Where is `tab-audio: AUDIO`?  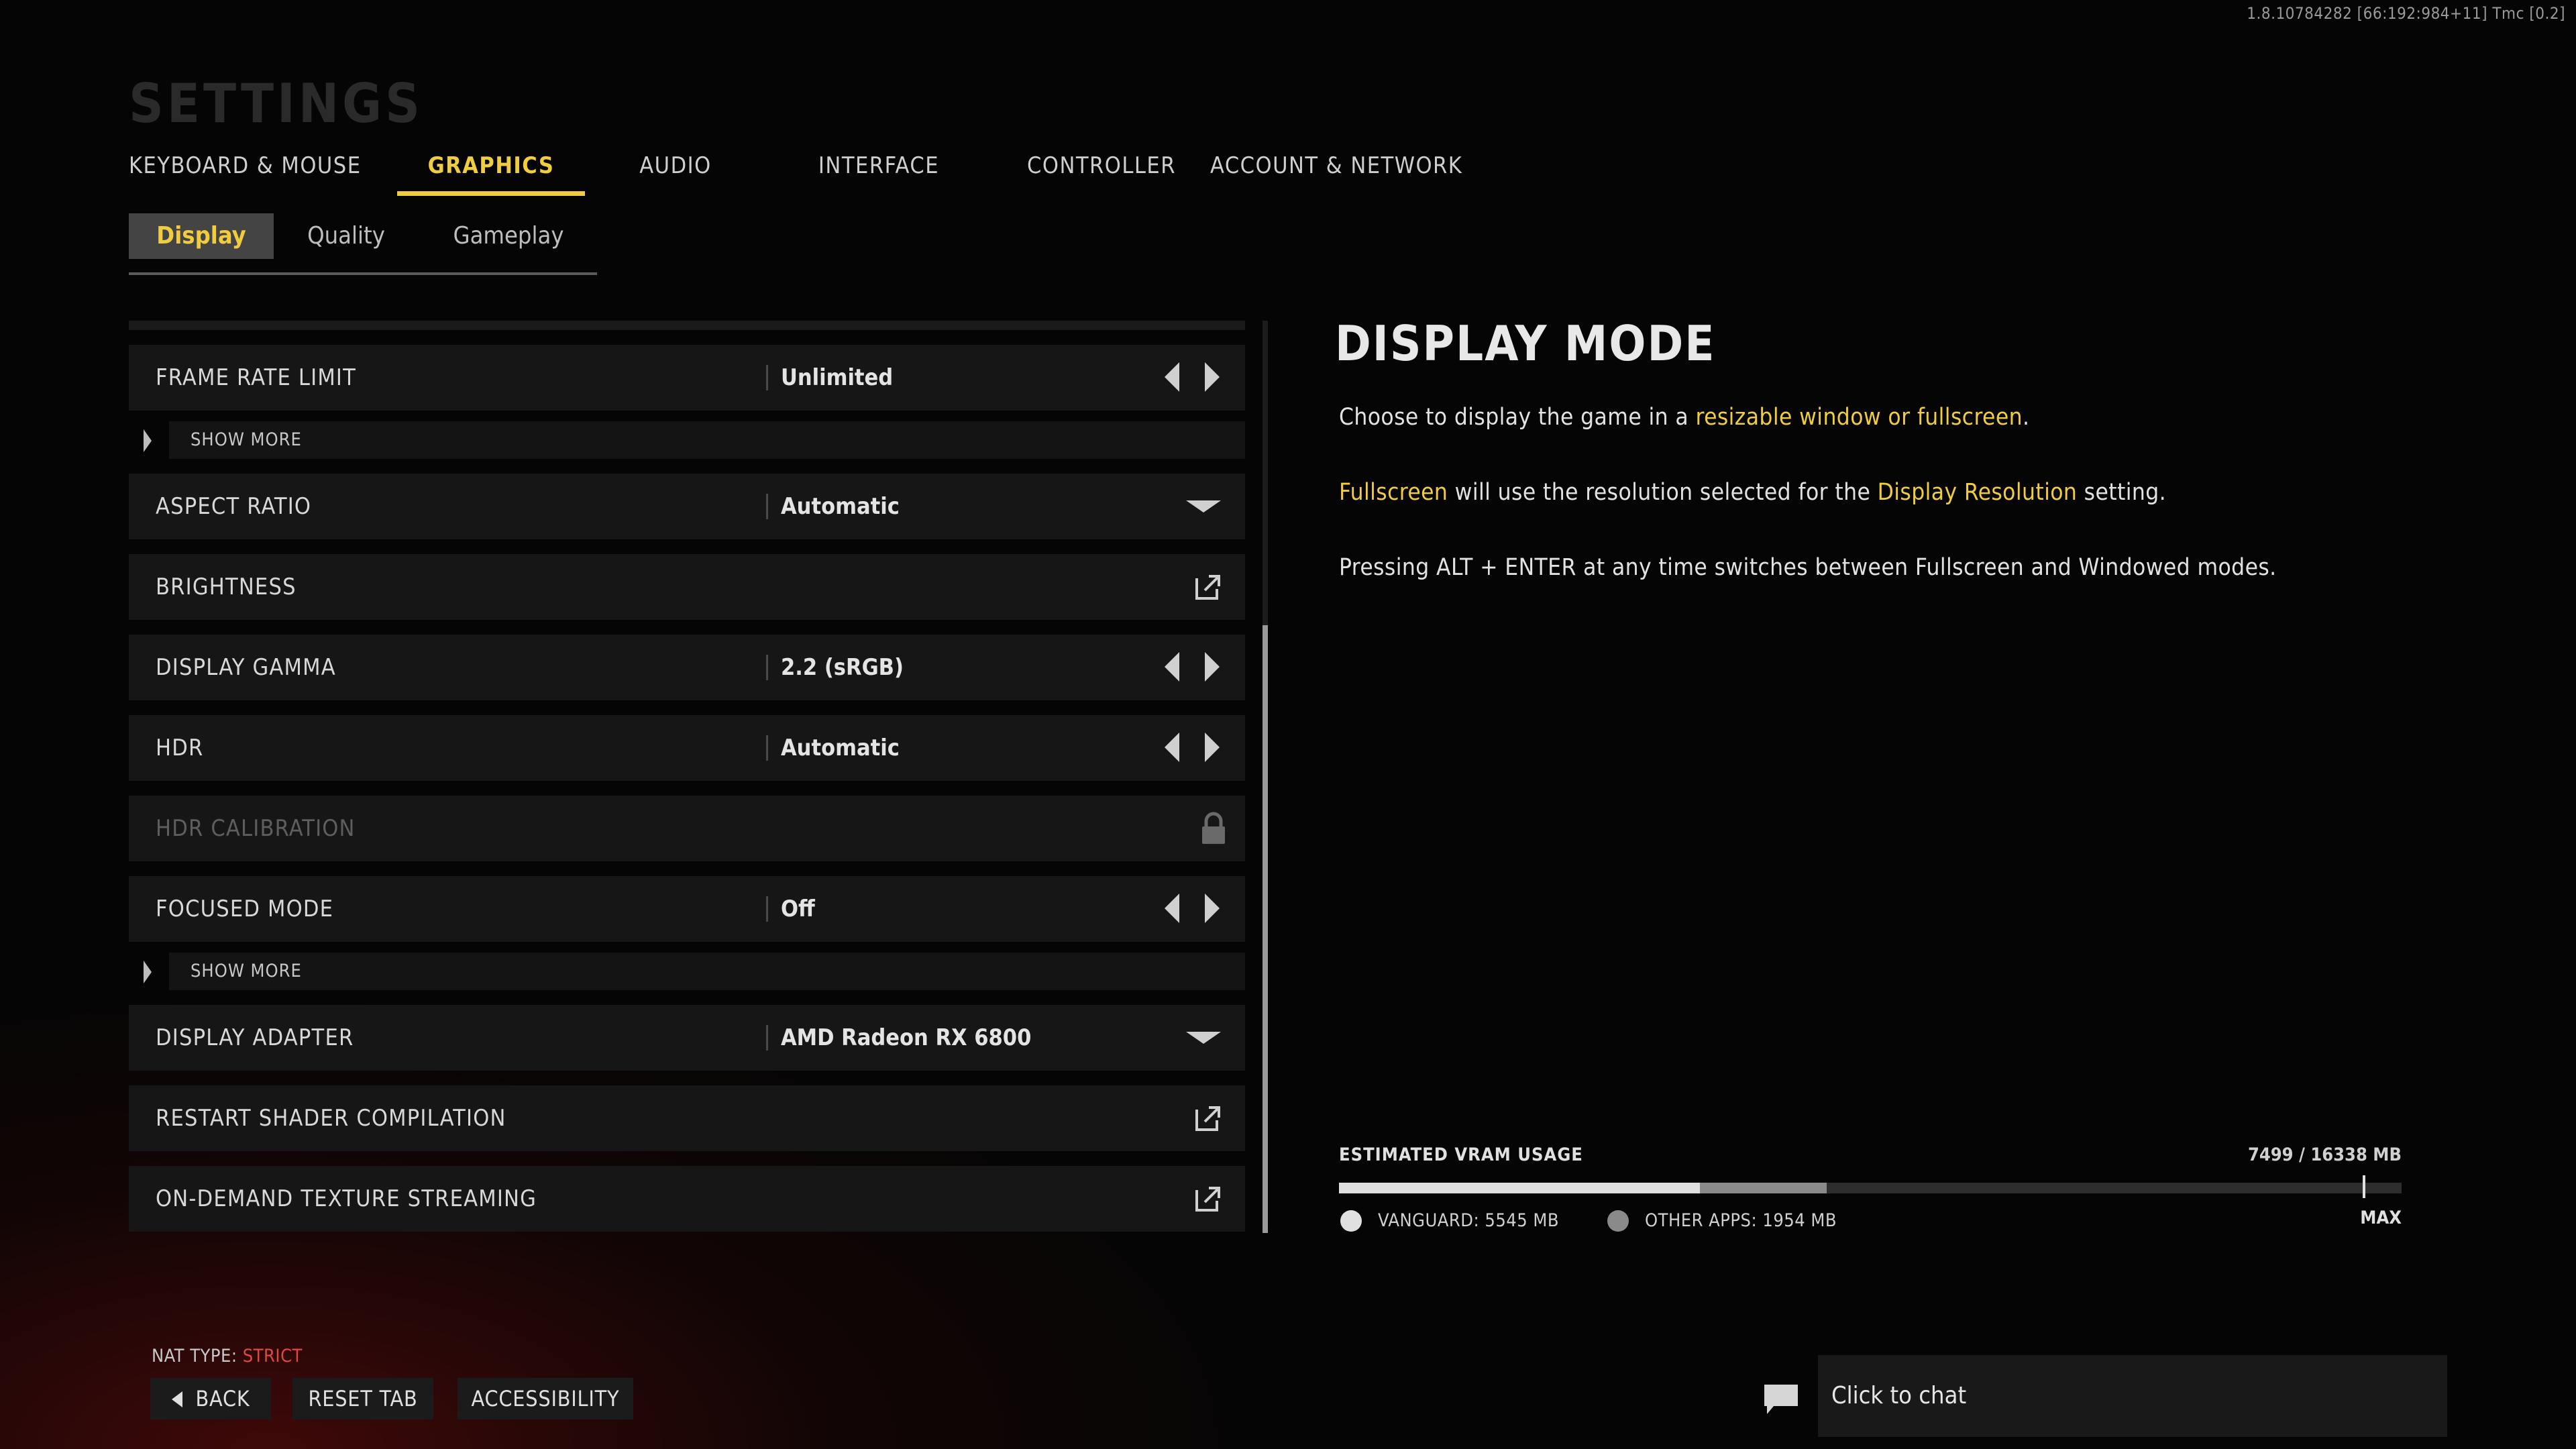 tab-audio: AUDIO is located at coordinates (676, 172).